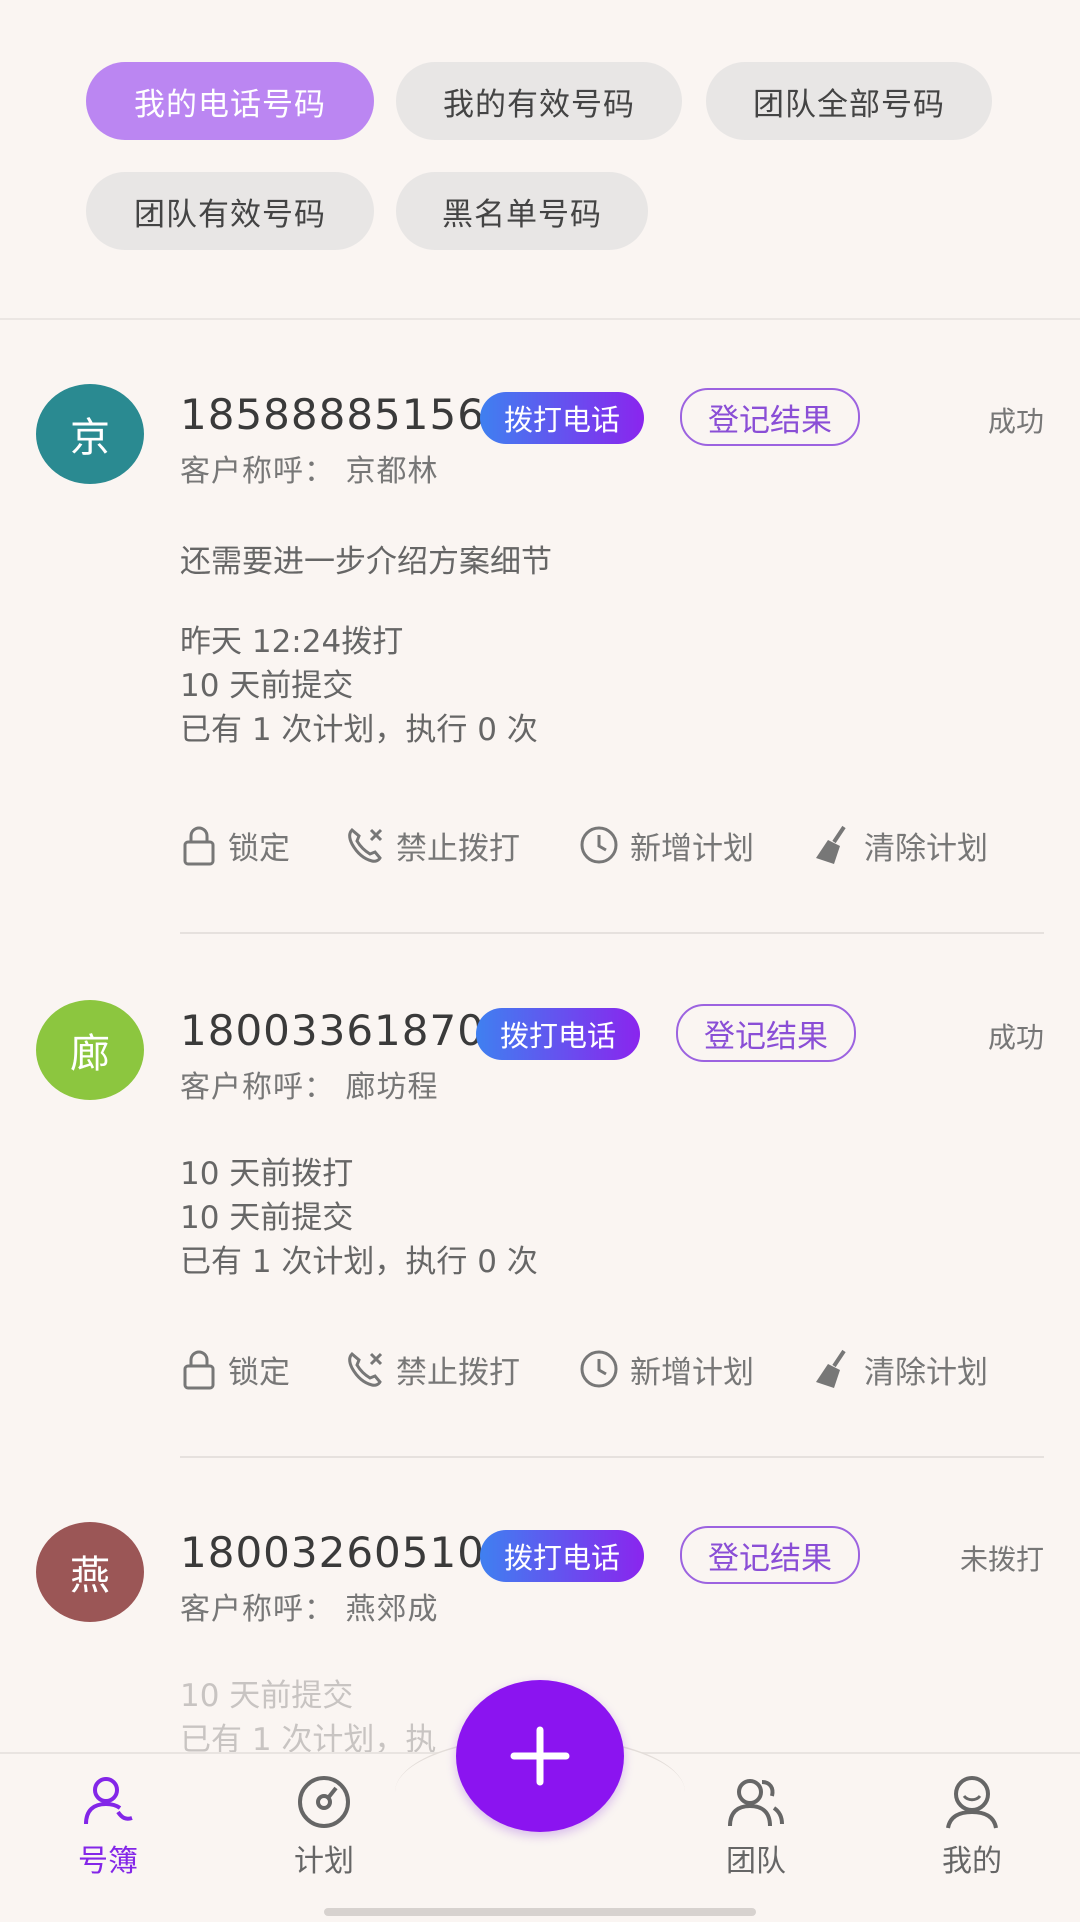 The height and width of the screenshot is (1922, 1080). I want to click on user-icon, so click(972, 1802).